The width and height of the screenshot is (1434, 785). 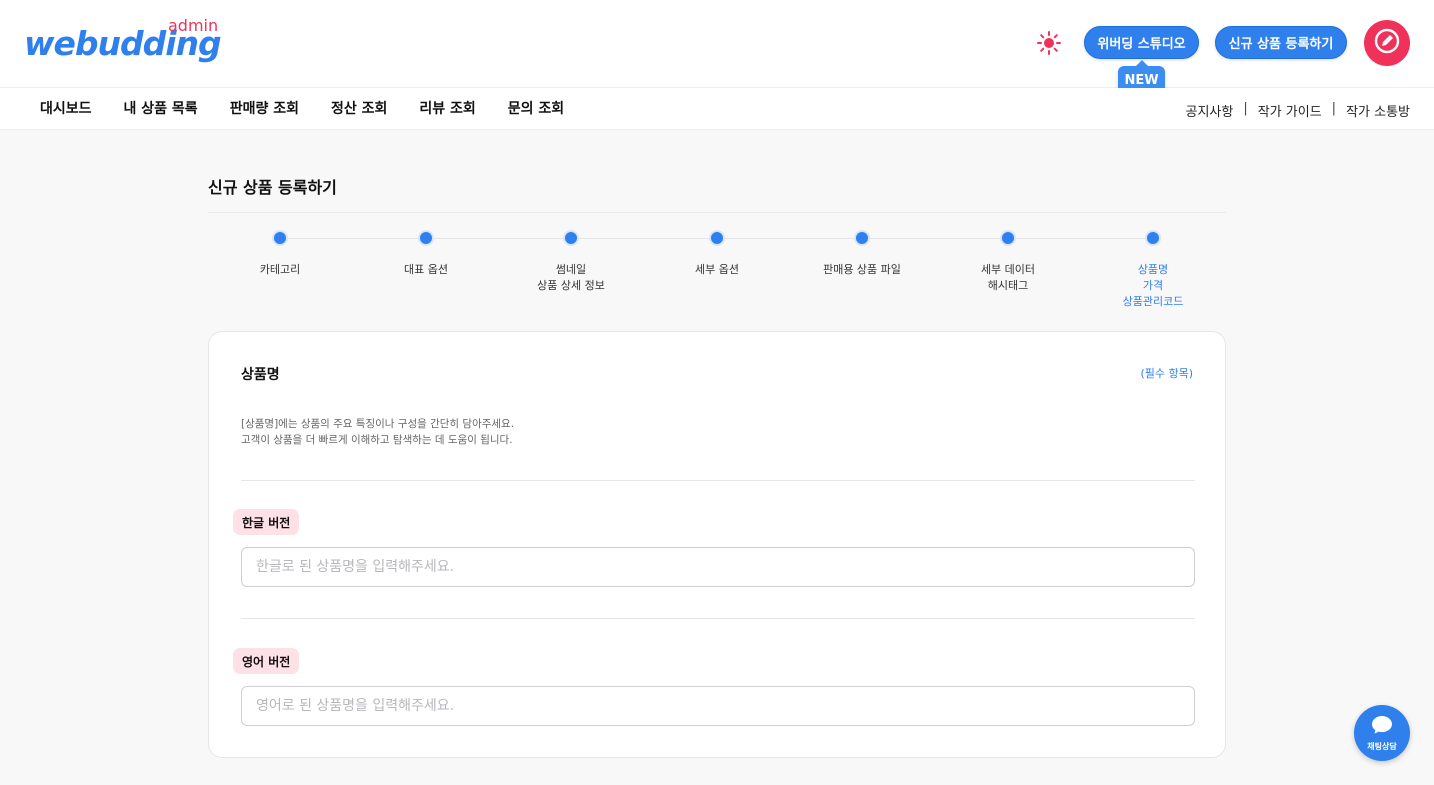 What do you see at coordinates (1290, 110) in the screenshot?
I see `guide-link: 작가 가이드` at bounding box center [1290, 110].